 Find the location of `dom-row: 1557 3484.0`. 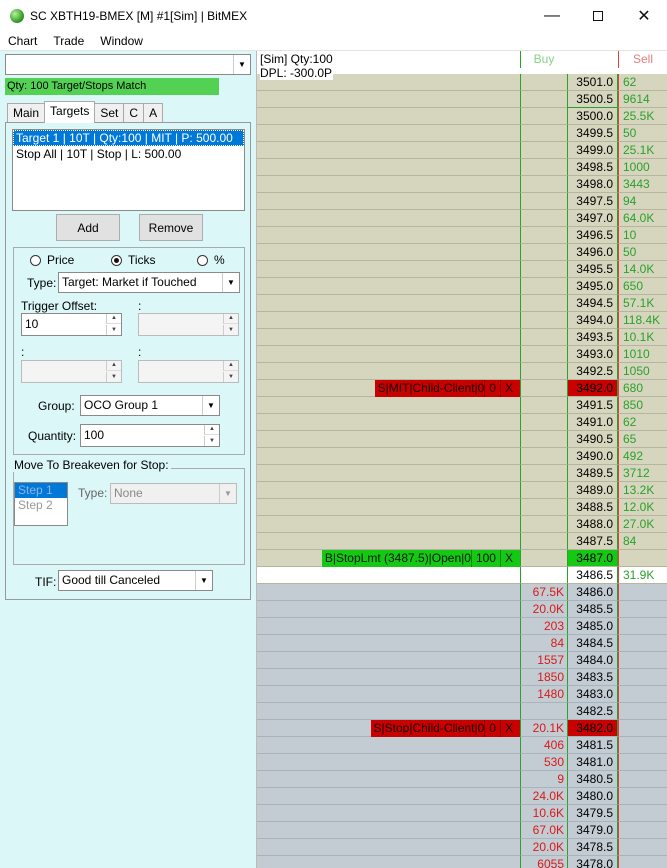

dom-row: 1557 3484.0 is located at coordinates (462, 660).